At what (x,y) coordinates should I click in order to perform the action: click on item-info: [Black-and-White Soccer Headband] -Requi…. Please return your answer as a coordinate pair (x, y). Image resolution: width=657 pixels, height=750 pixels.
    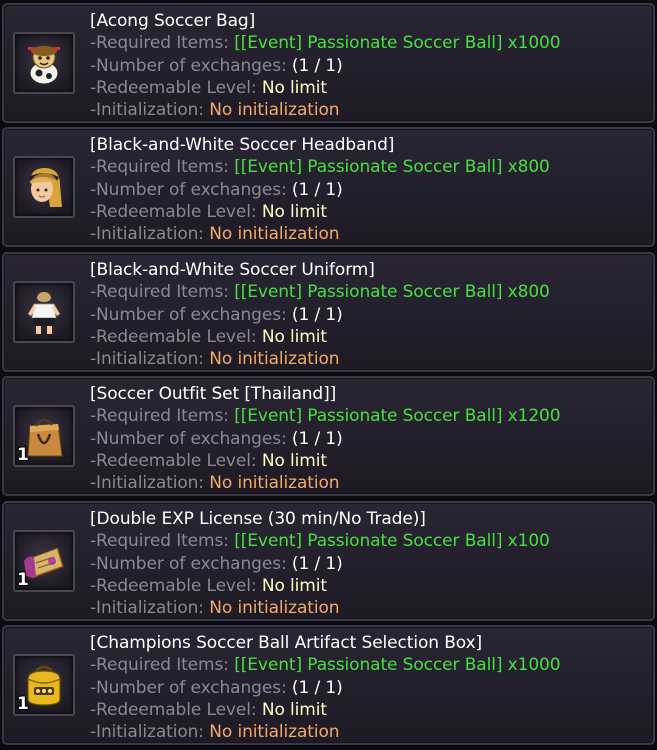
    Looking at the image, I should click on (370, 189).